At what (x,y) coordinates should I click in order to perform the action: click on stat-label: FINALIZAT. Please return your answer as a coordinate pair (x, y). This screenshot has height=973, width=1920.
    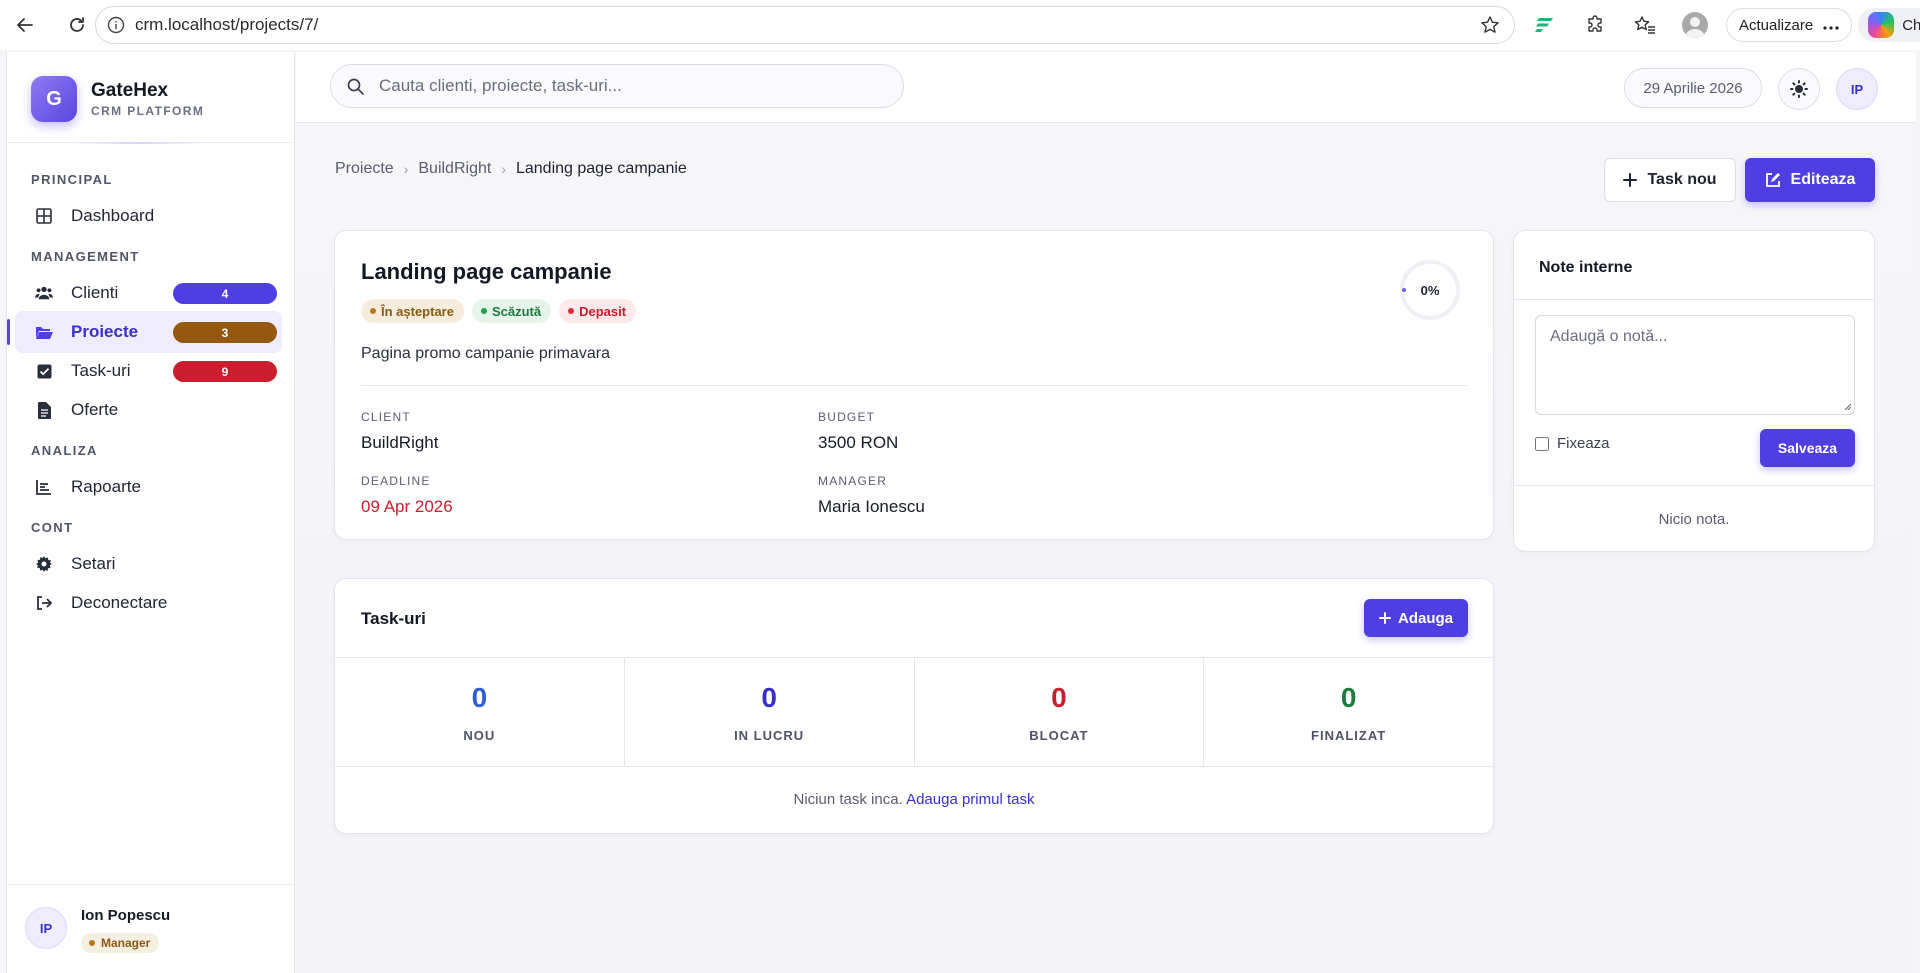
    Looking at the image, I should click on (1349, 735).